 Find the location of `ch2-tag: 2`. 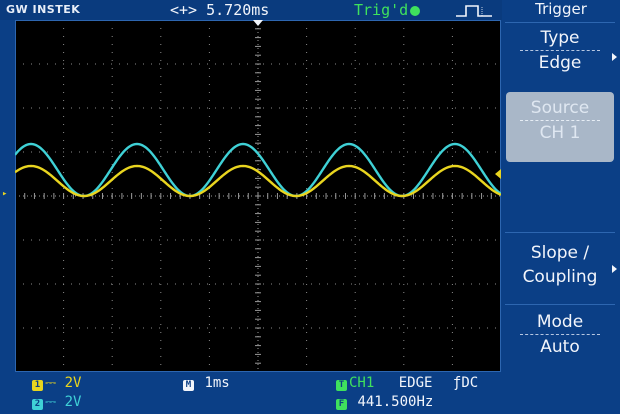

ch2-tag: 2 is located at coordinates (37, 404).